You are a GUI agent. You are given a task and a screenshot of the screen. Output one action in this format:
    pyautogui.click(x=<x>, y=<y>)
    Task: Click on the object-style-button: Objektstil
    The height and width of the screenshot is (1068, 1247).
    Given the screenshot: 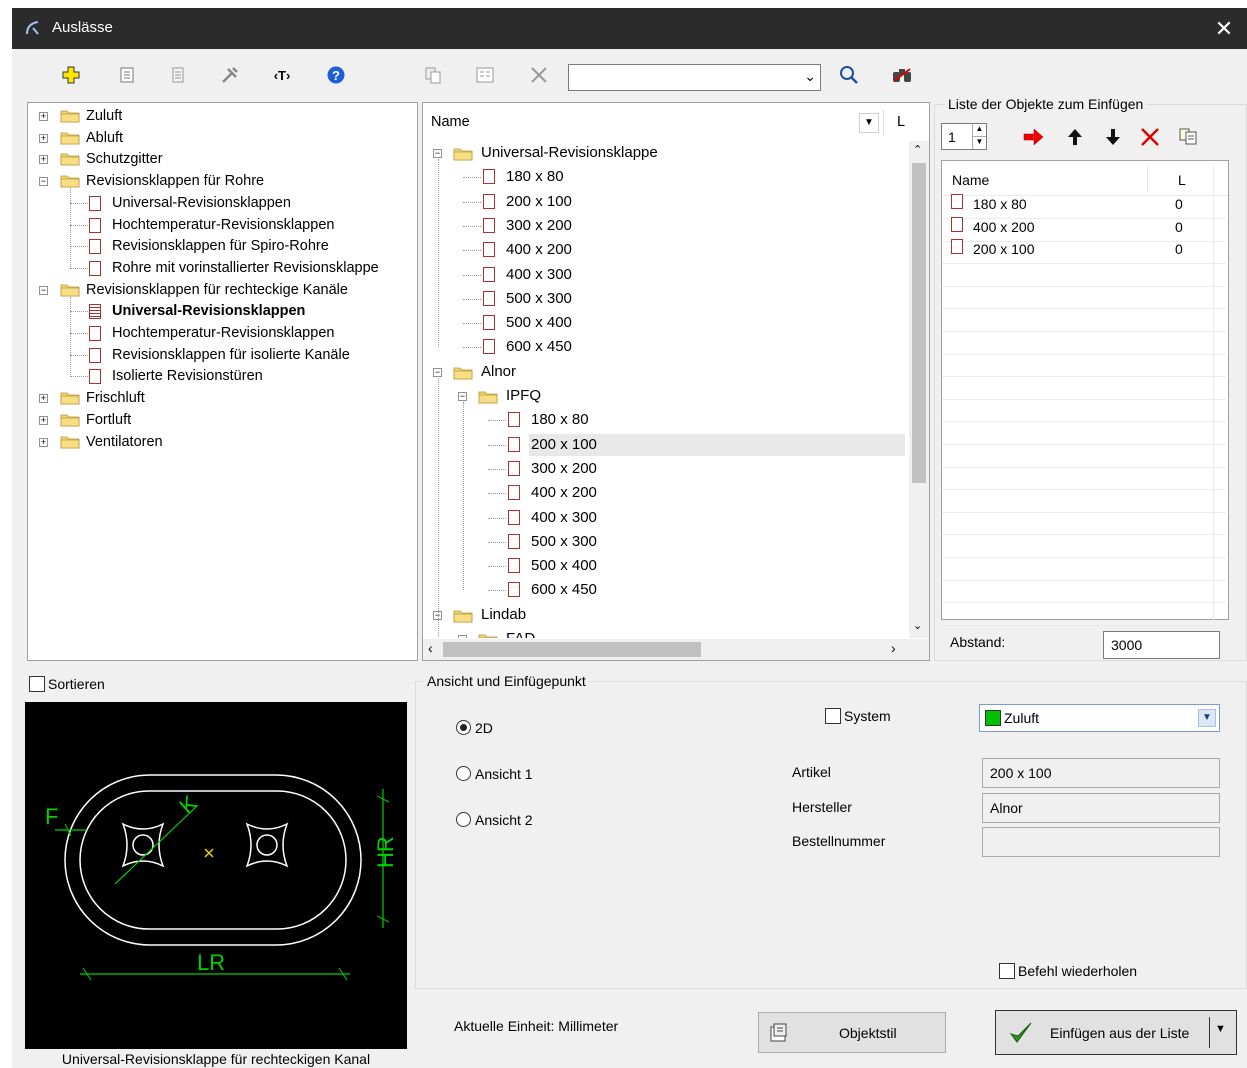 What is the action you would take?
    pyautogui.click(x=852, y=1032)
    